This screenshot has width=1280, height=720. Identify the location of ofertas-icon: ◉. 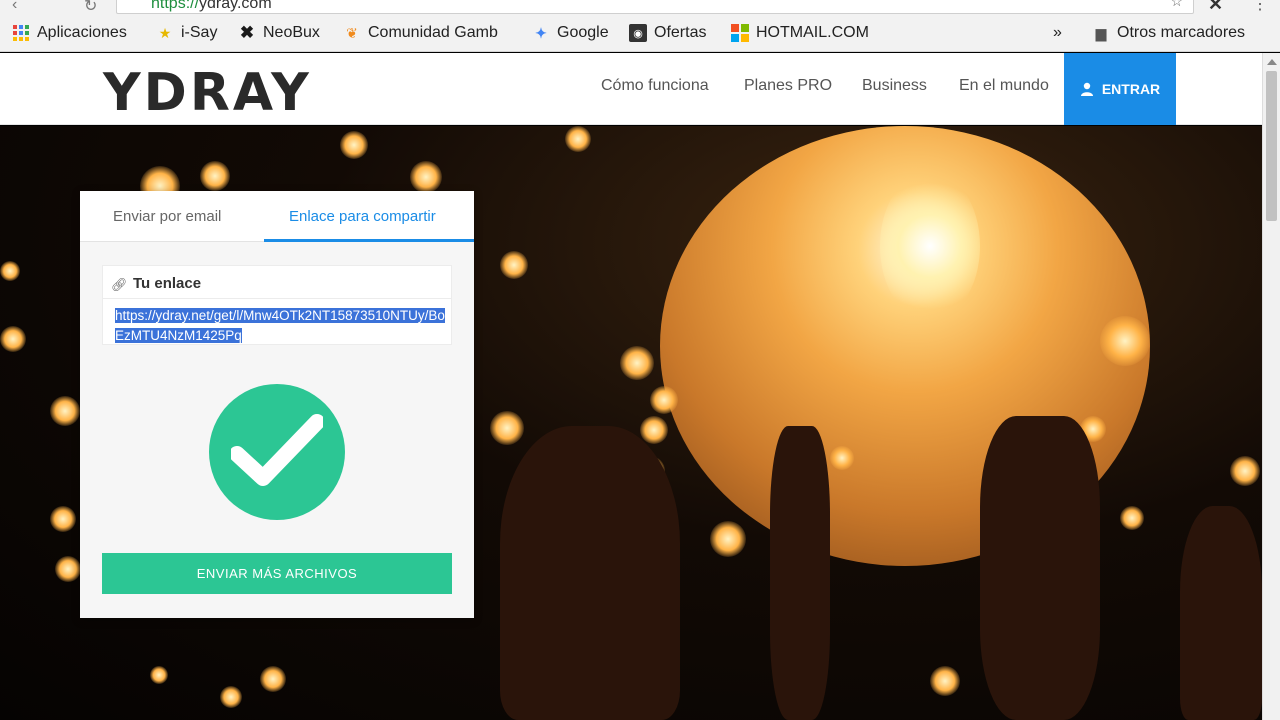
(638, 33).